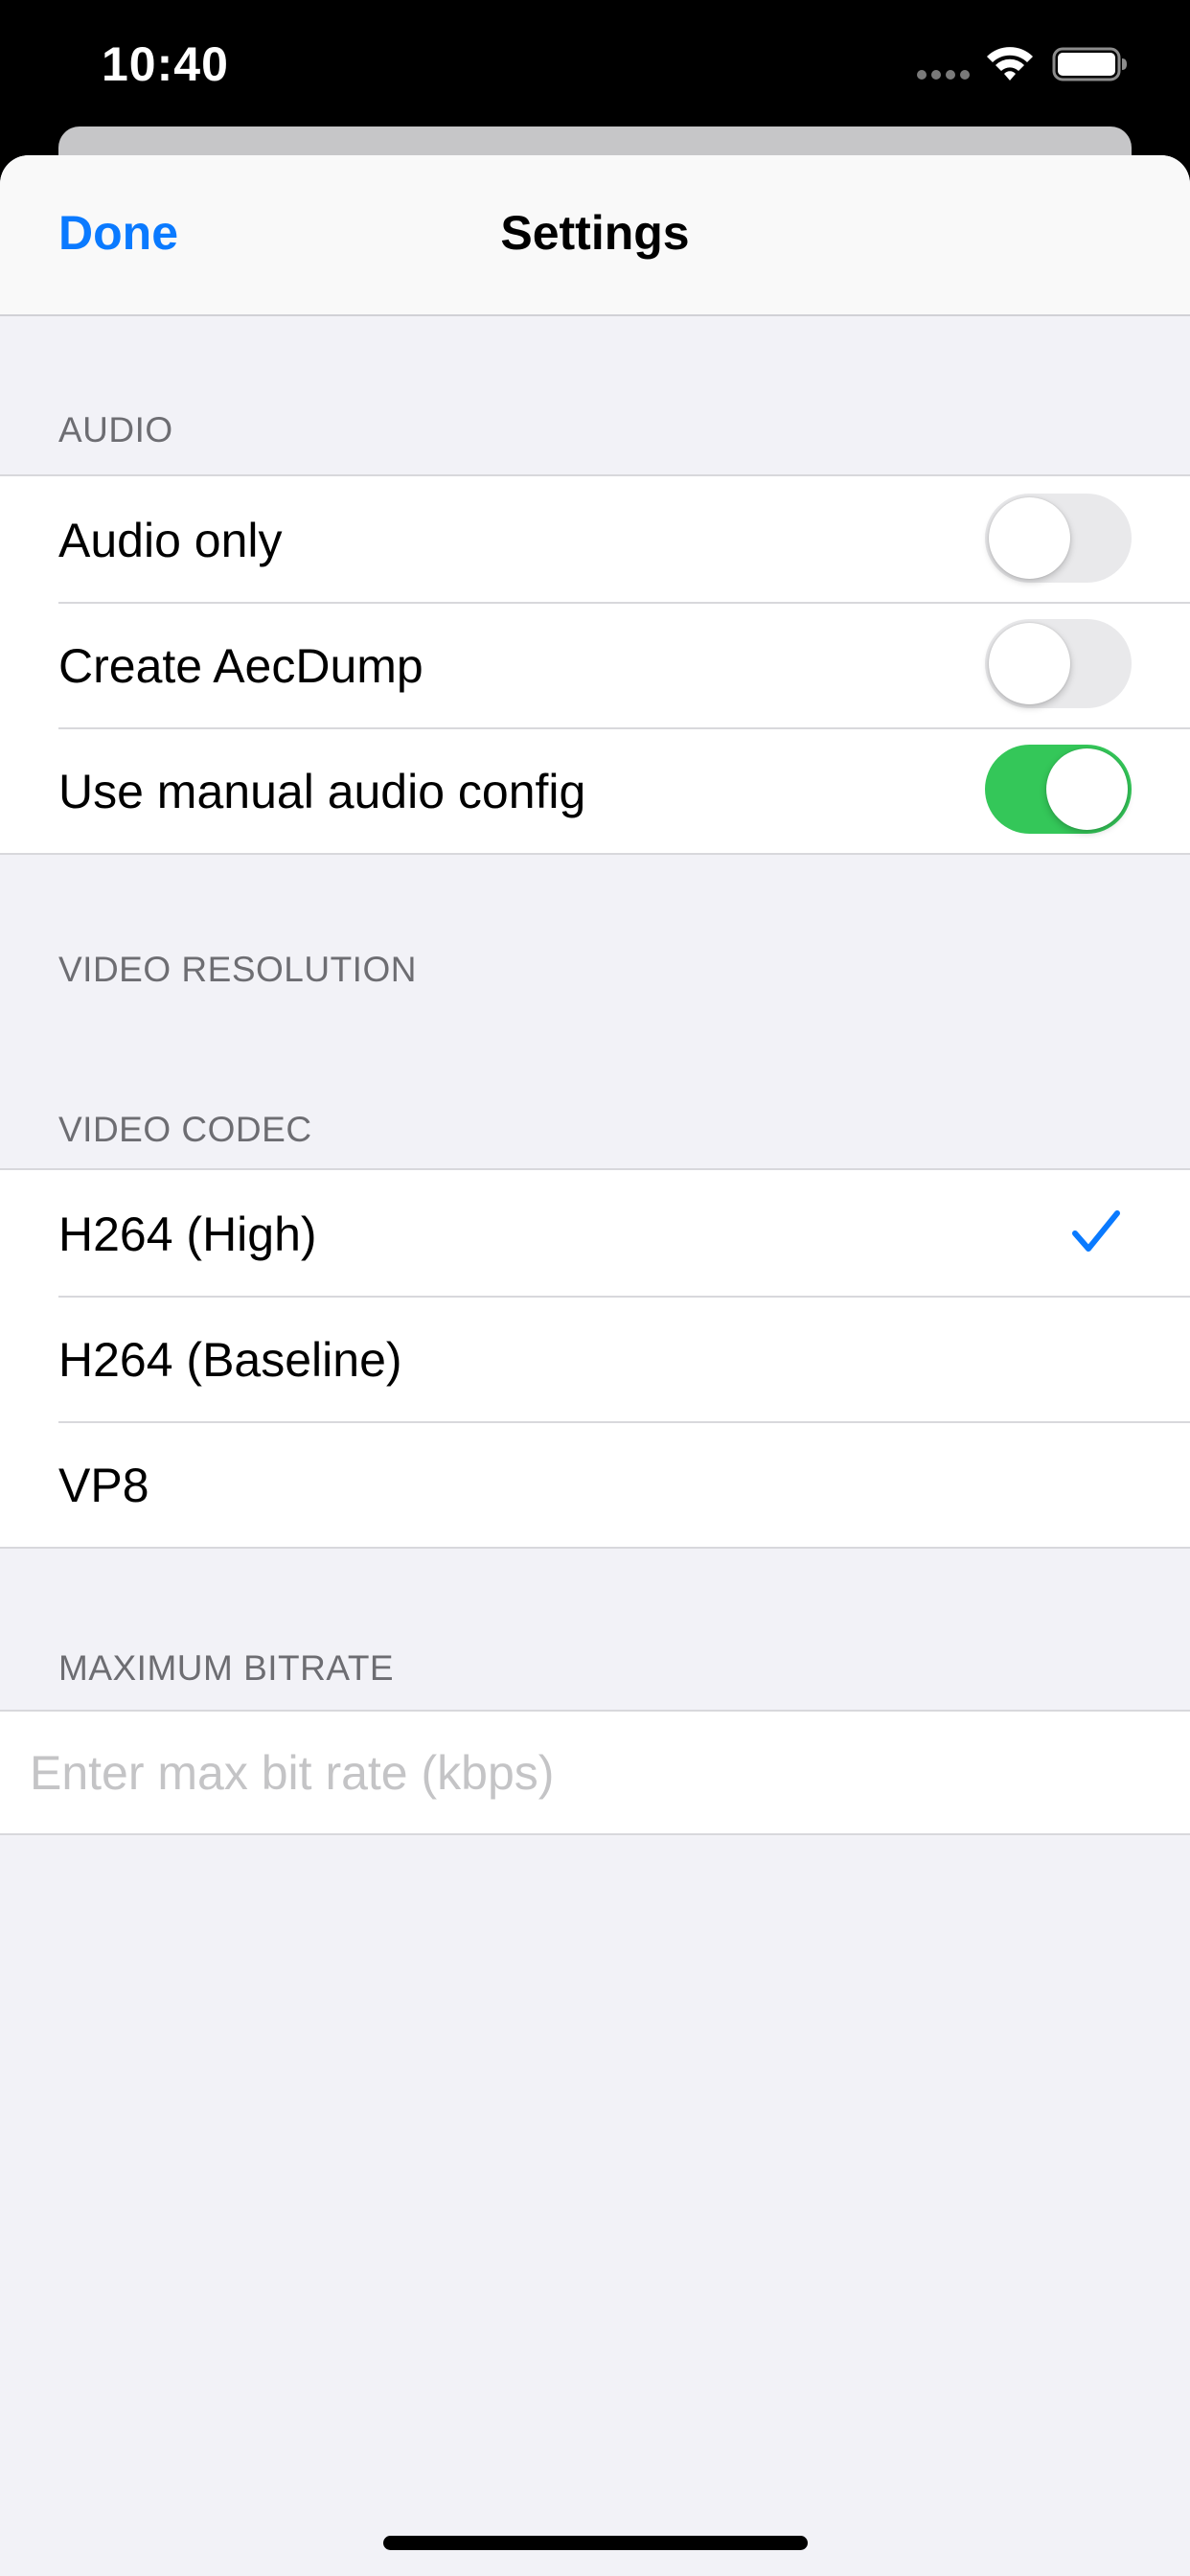  What do you see at coordinates (595, 1233) in the screenshot?
I see `codec-h264-high-row: H264 (High)` at bounding box center [595, 1233].